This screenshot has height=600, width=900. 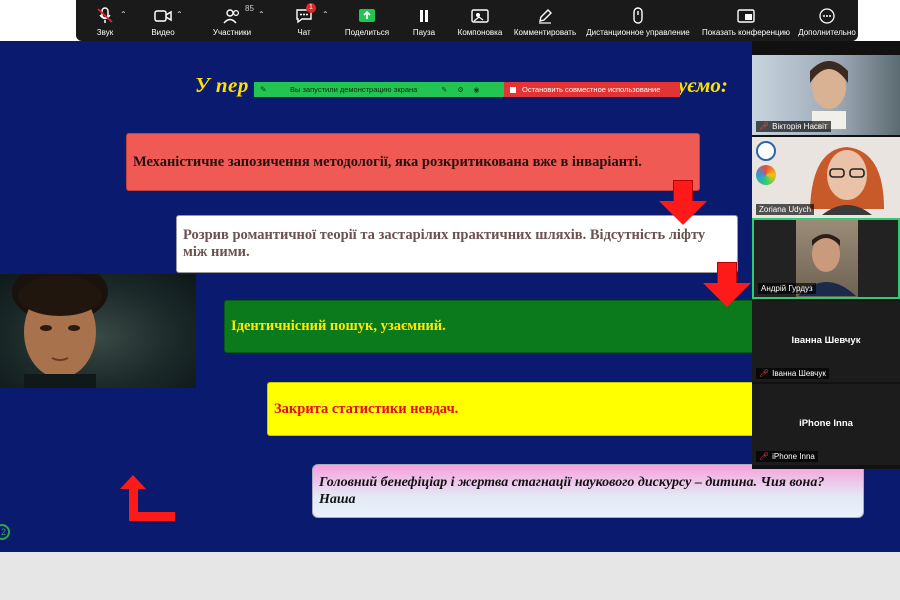 I want to click on annotate-button: Комментировать, so click(x=545, y=20).